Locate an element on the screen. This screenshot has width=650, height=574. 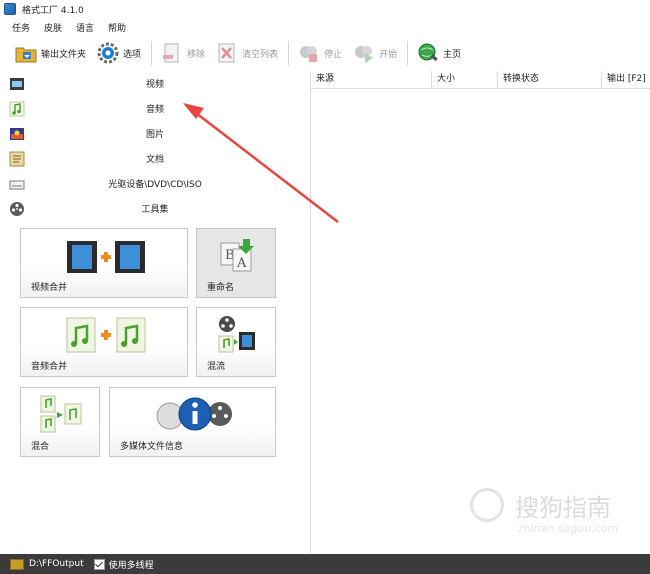
mix-icon is located at coordinates (61, 414).